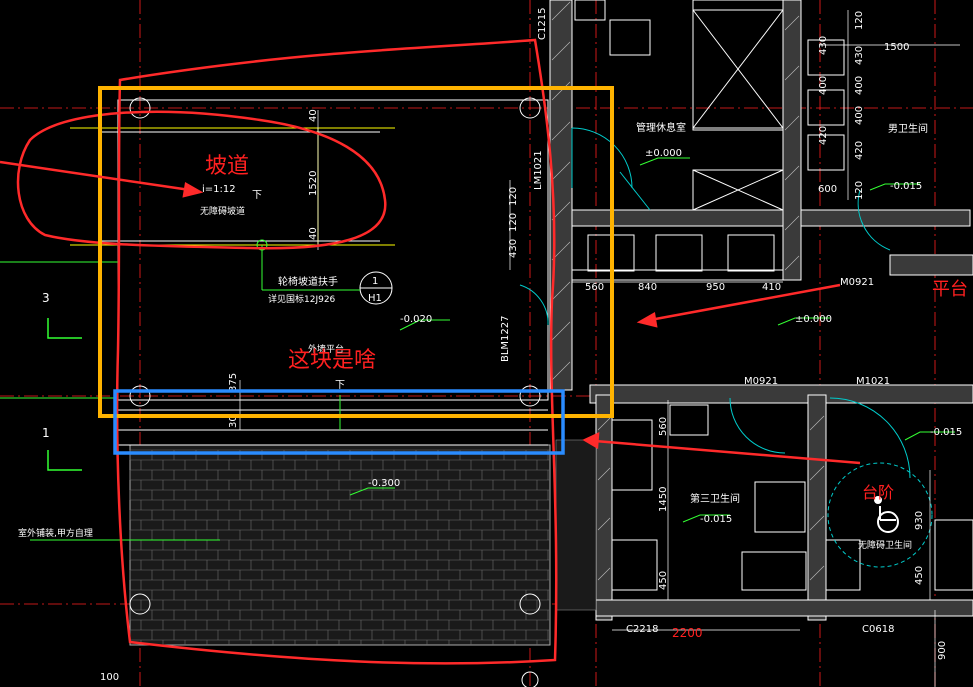 The height and width of the screenshot is (687, 973). What do you see at coordinates (513, 196) in the screenshot?
I see `dim-120-a: 120` at bounding box center [513, 196].